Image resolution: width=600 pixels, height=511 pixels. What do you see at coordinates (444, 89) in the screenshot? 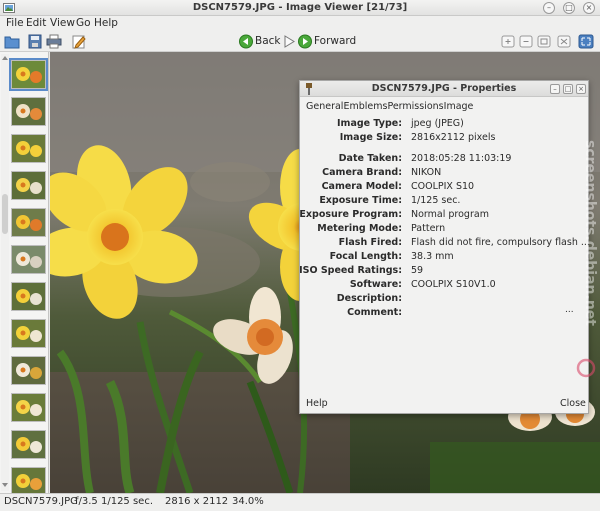
I see `dialog-titlebar: DSCN7579.JPG - Properties – □ ×` at bounding box center [444, 89].